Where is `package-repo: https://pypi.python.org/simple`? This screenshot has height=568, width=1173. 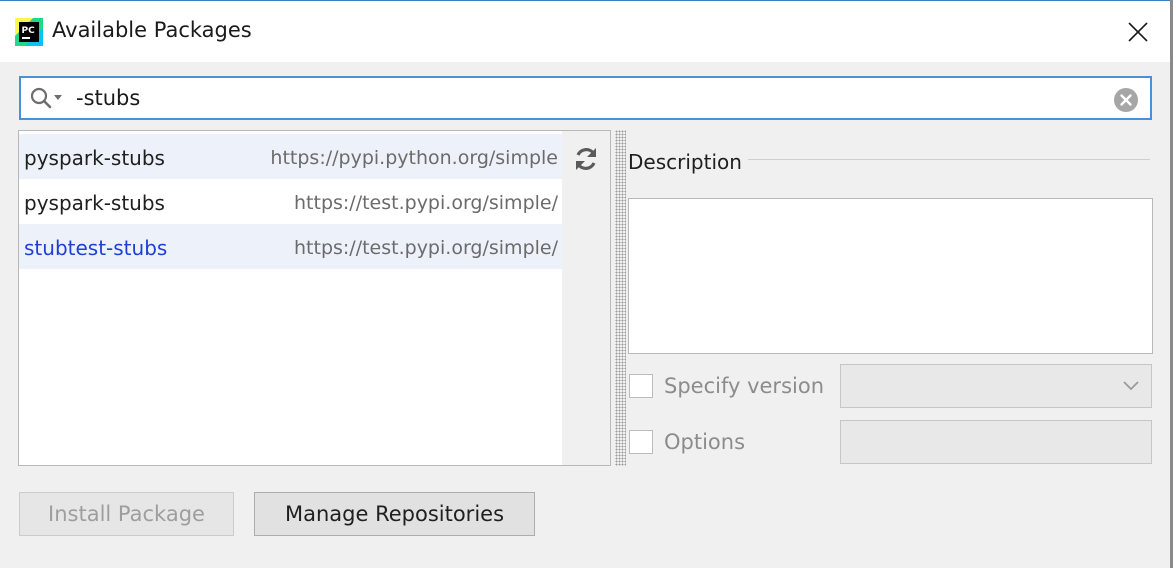 package-repo: https://pypi.python.org/simple is located at coordinates (414, 158).